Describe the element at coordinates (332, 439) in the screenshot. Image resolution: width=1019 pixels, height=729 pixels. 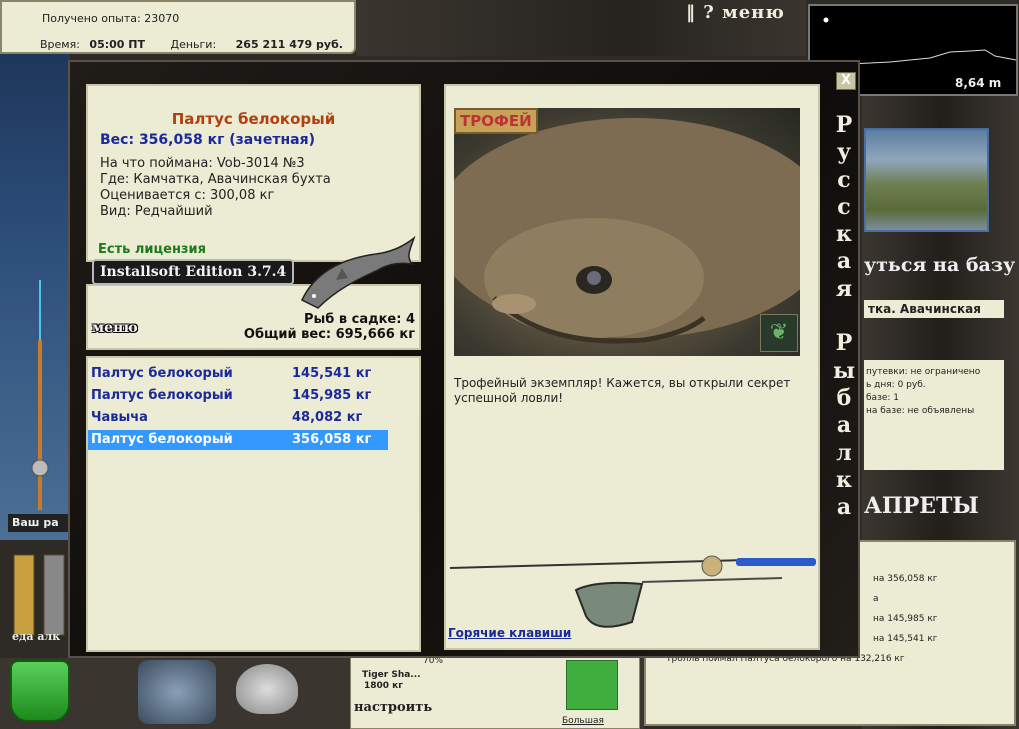
I see `catch-weight: 356,058 кг` at that location.